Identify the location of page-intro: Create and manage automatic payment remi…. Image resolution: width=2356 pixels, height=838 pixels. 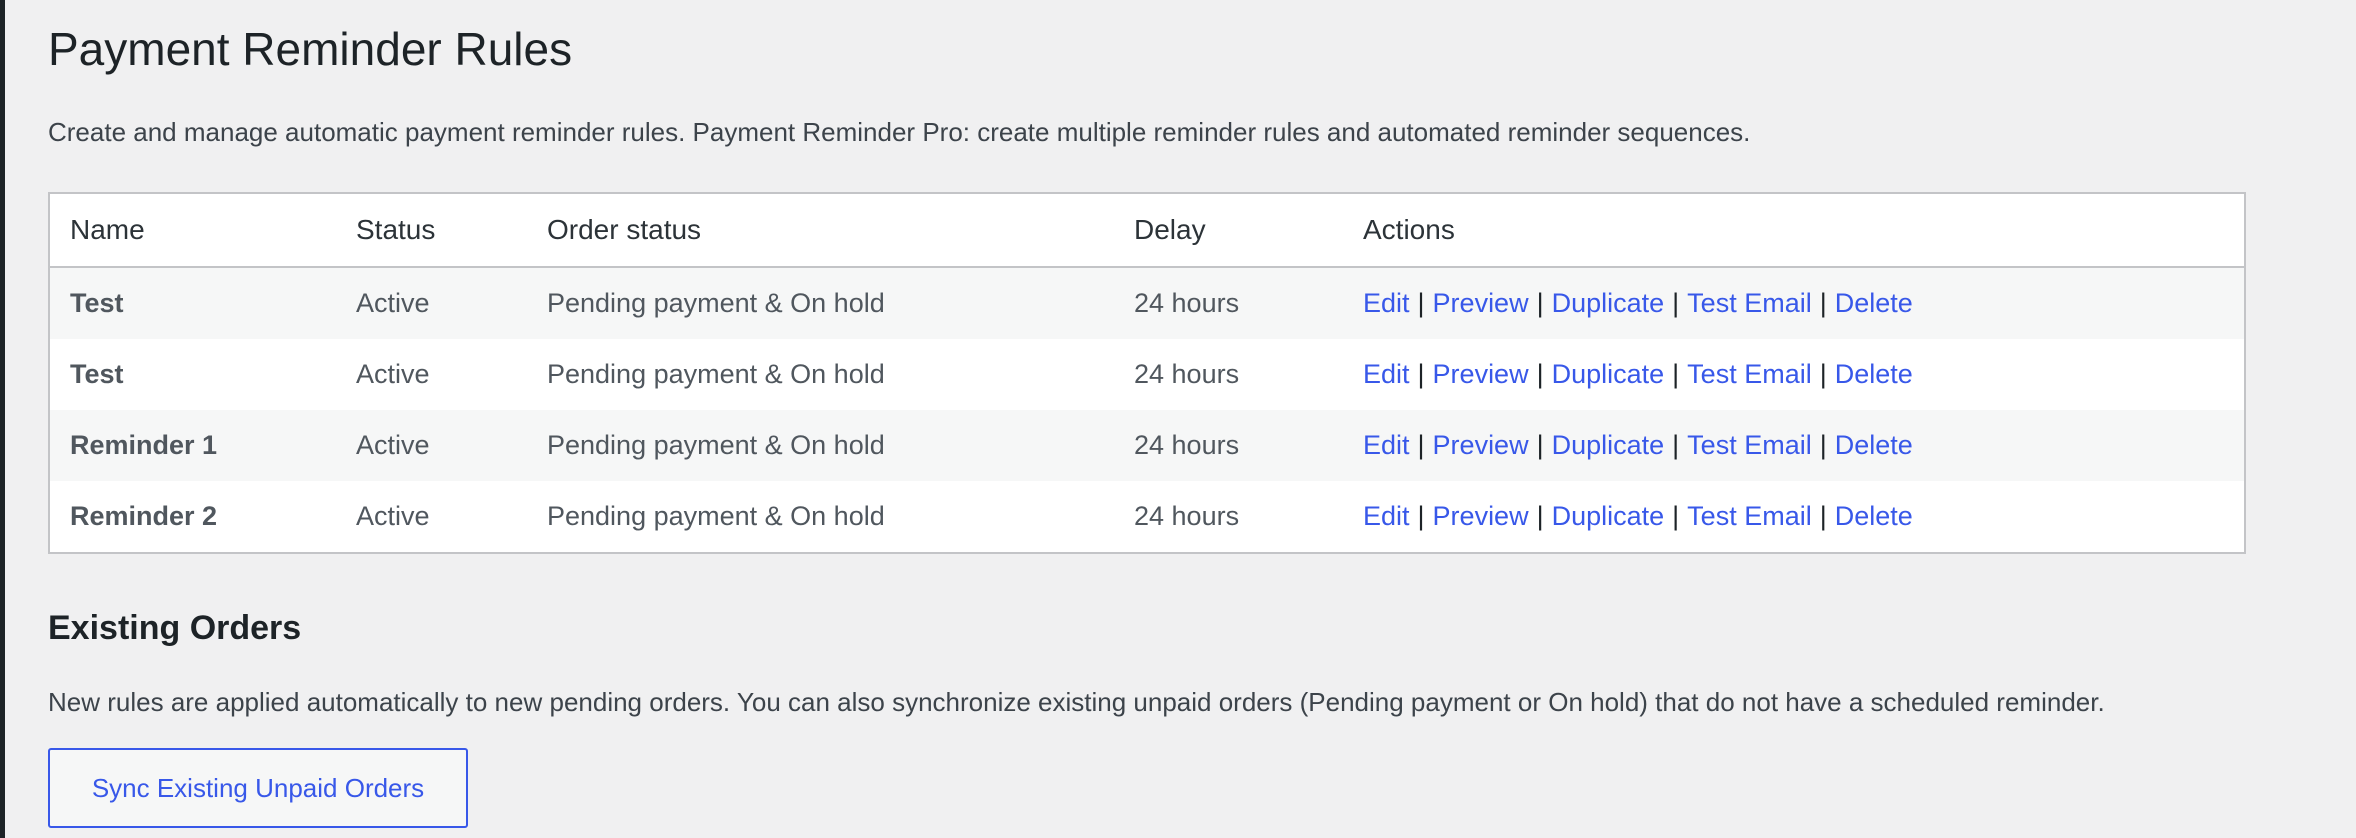
(899, 132).